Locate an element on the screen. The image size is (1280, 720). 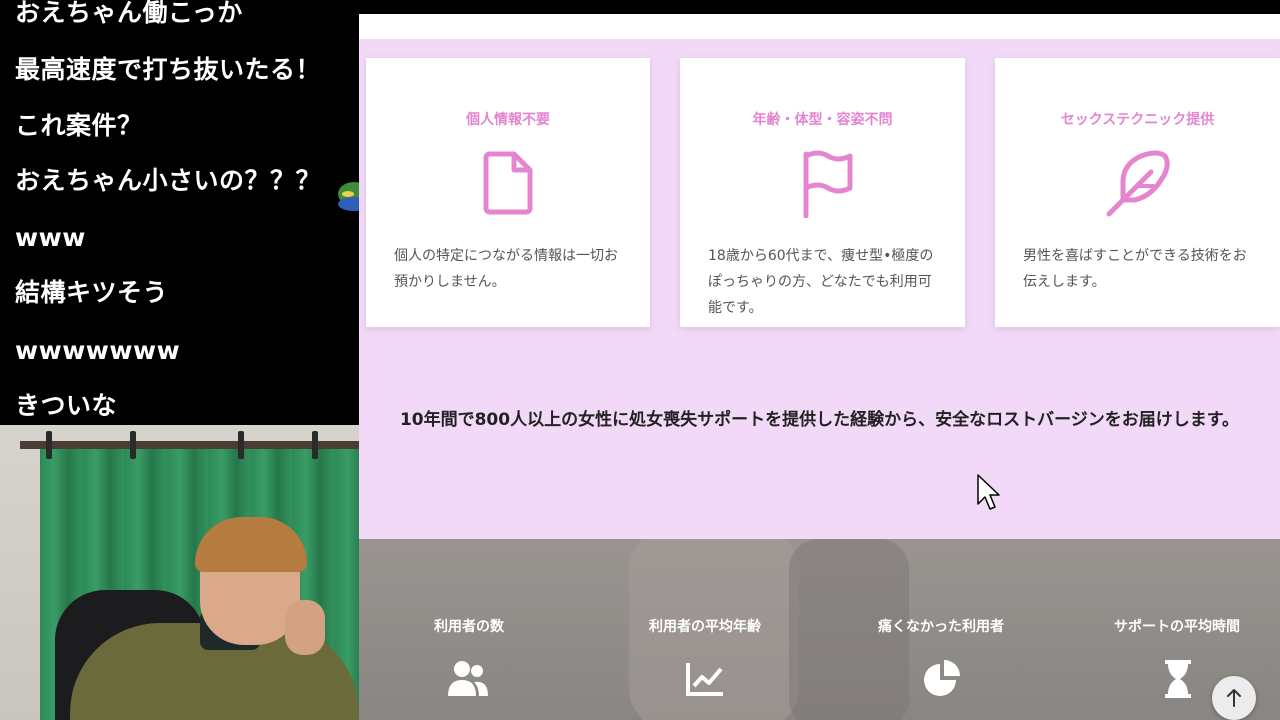
frog-sticker-icon is located at coordinates (348, 196).